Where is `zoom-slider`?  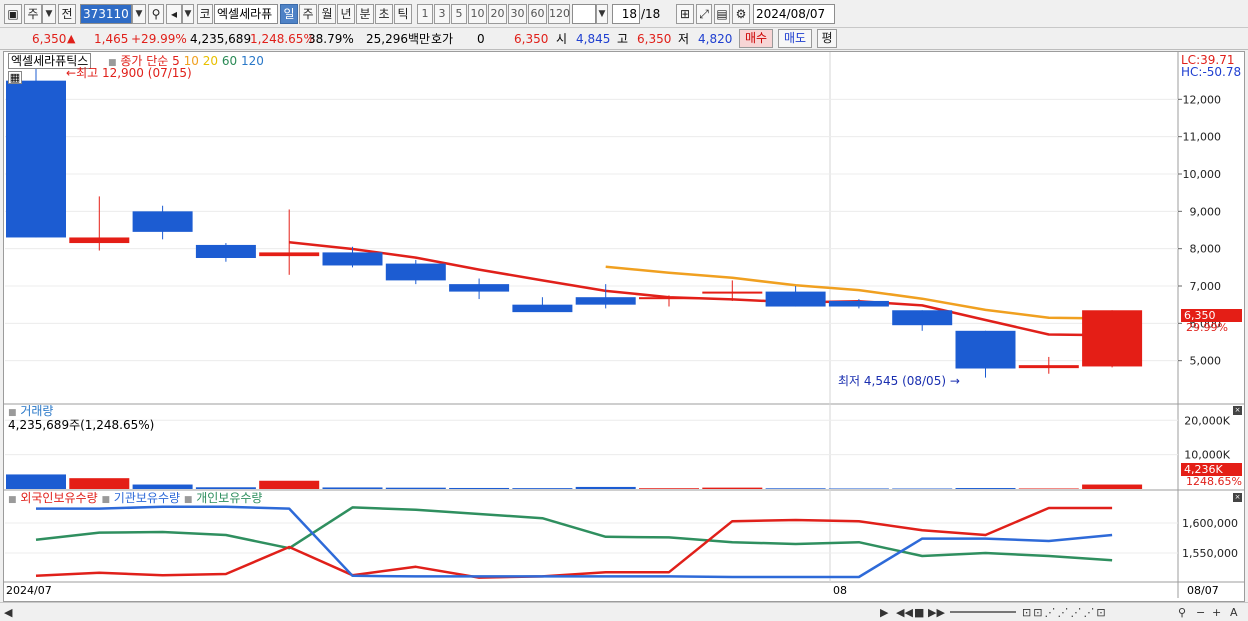 zoom-slider is located at coordinates (983, 612).